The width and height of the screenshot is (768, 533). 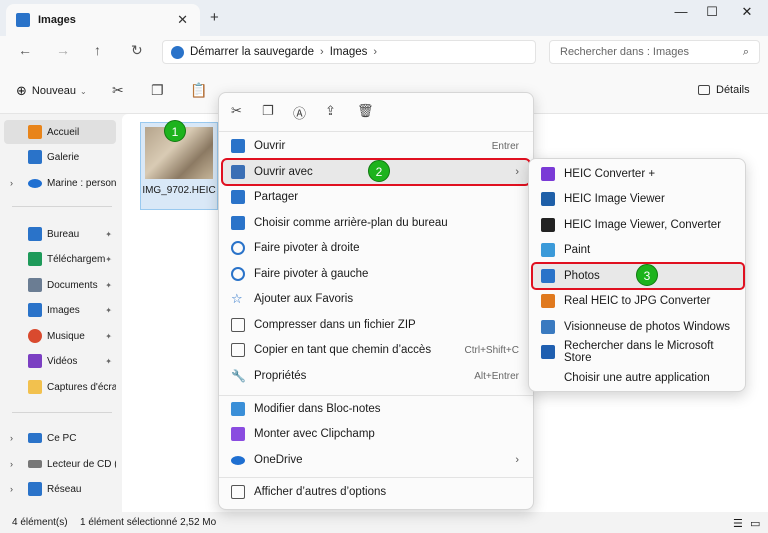 What do you see at coordinates (330, 111) in the screenshot?
I see `share-icon: ⇪` at bounding box center [330, 111].